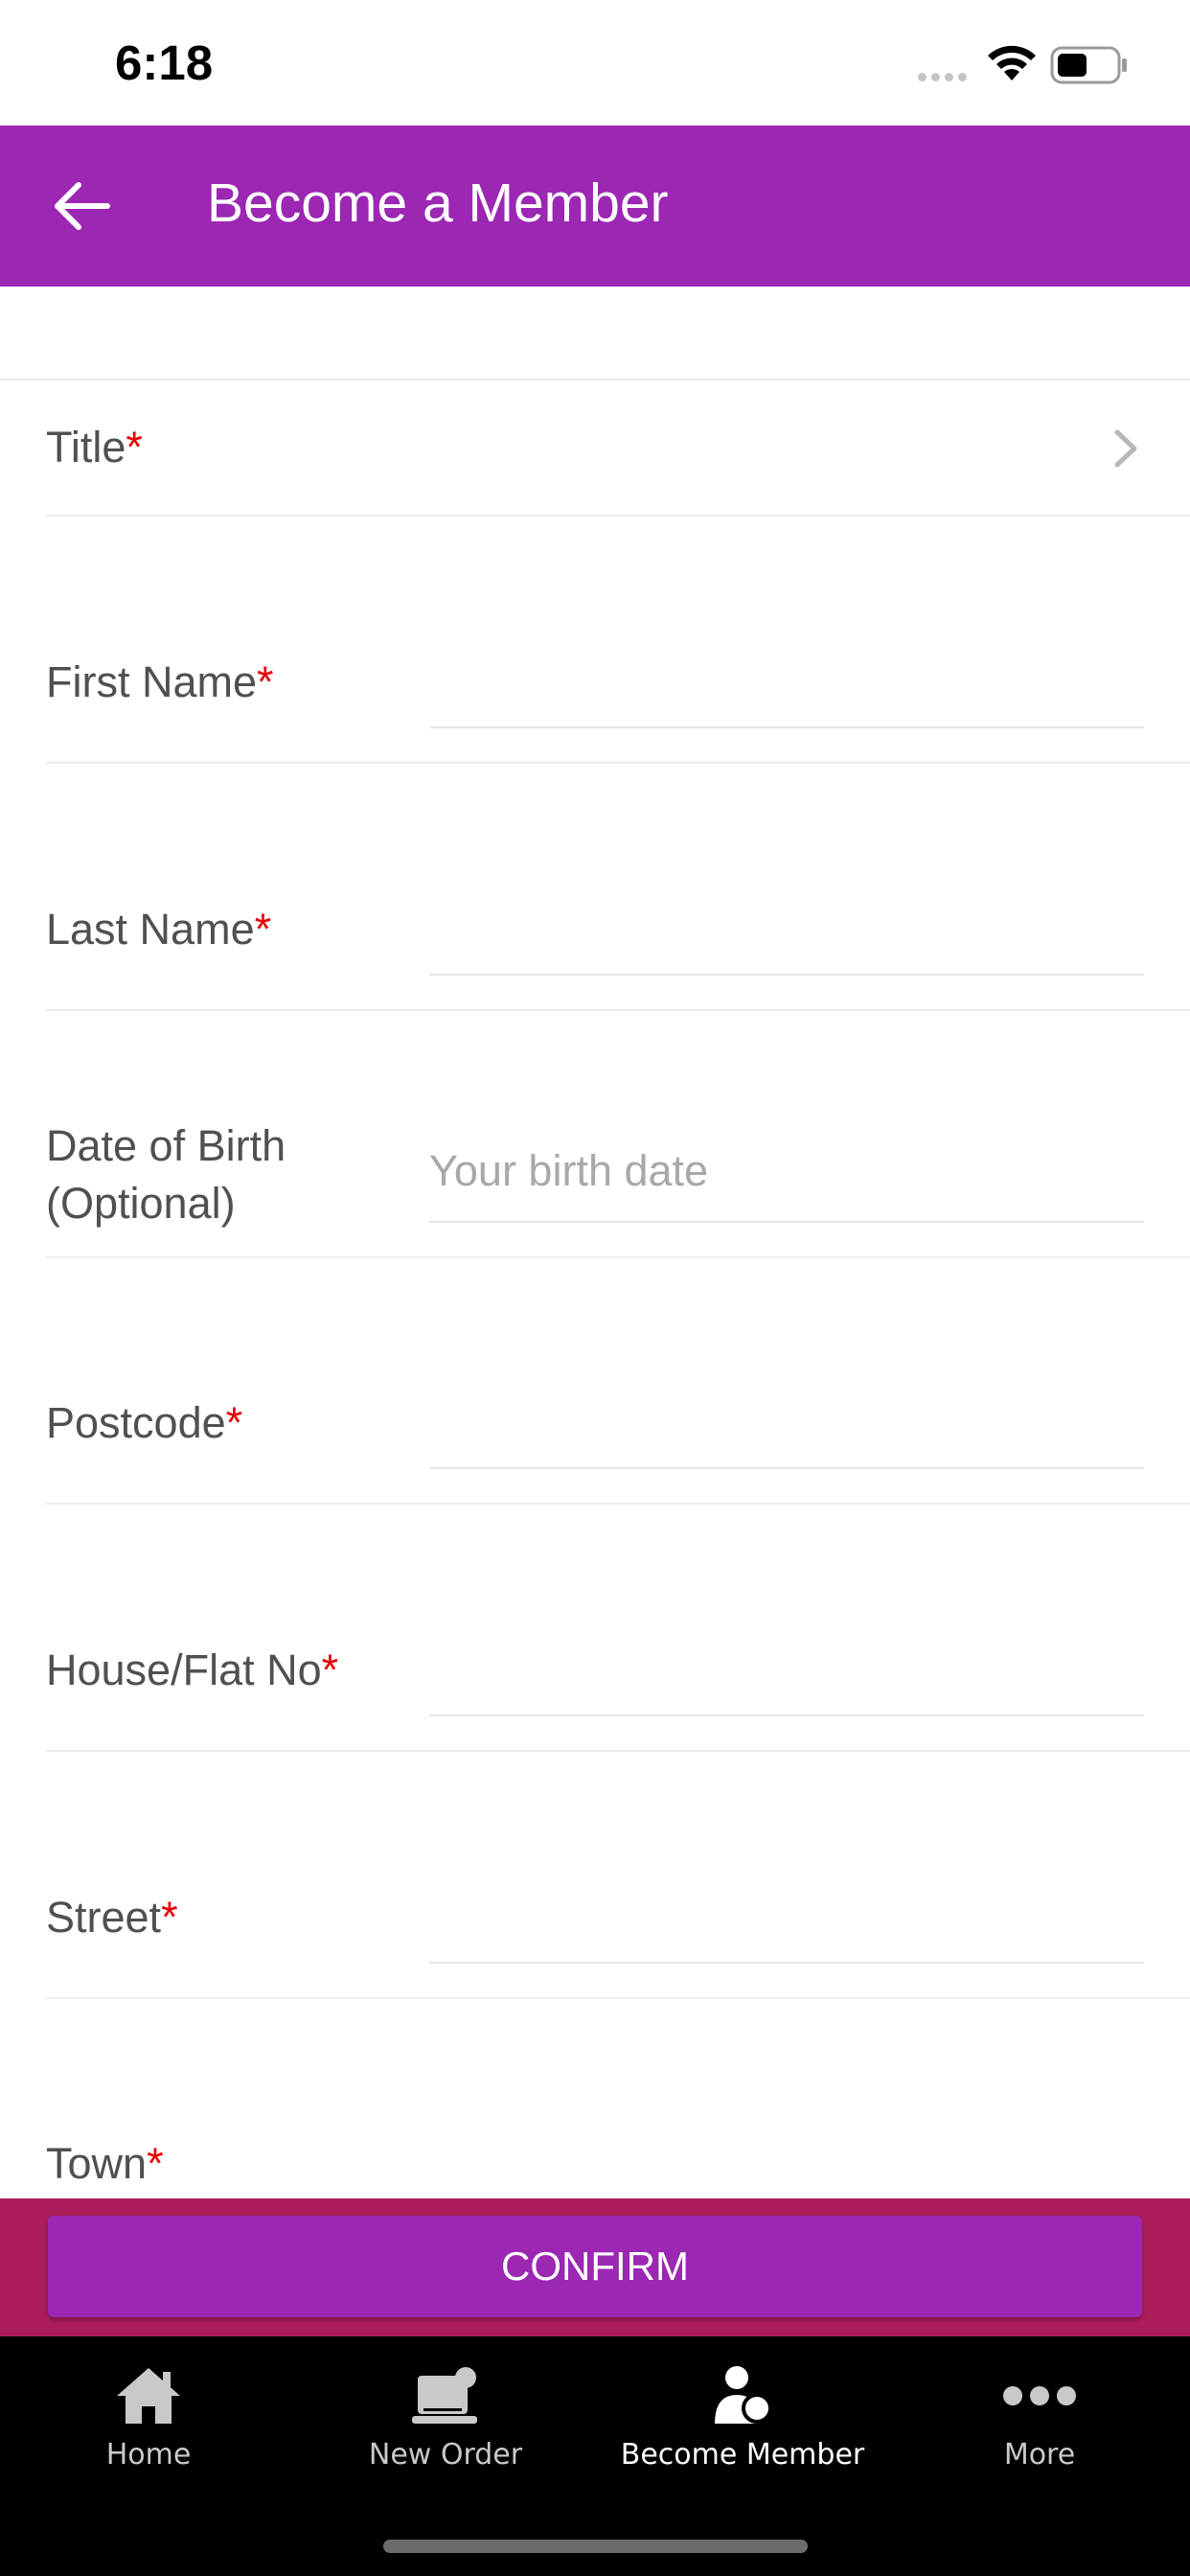 The image size is (1190, 2576). I want to click on first-name-input, so click(787, 688).